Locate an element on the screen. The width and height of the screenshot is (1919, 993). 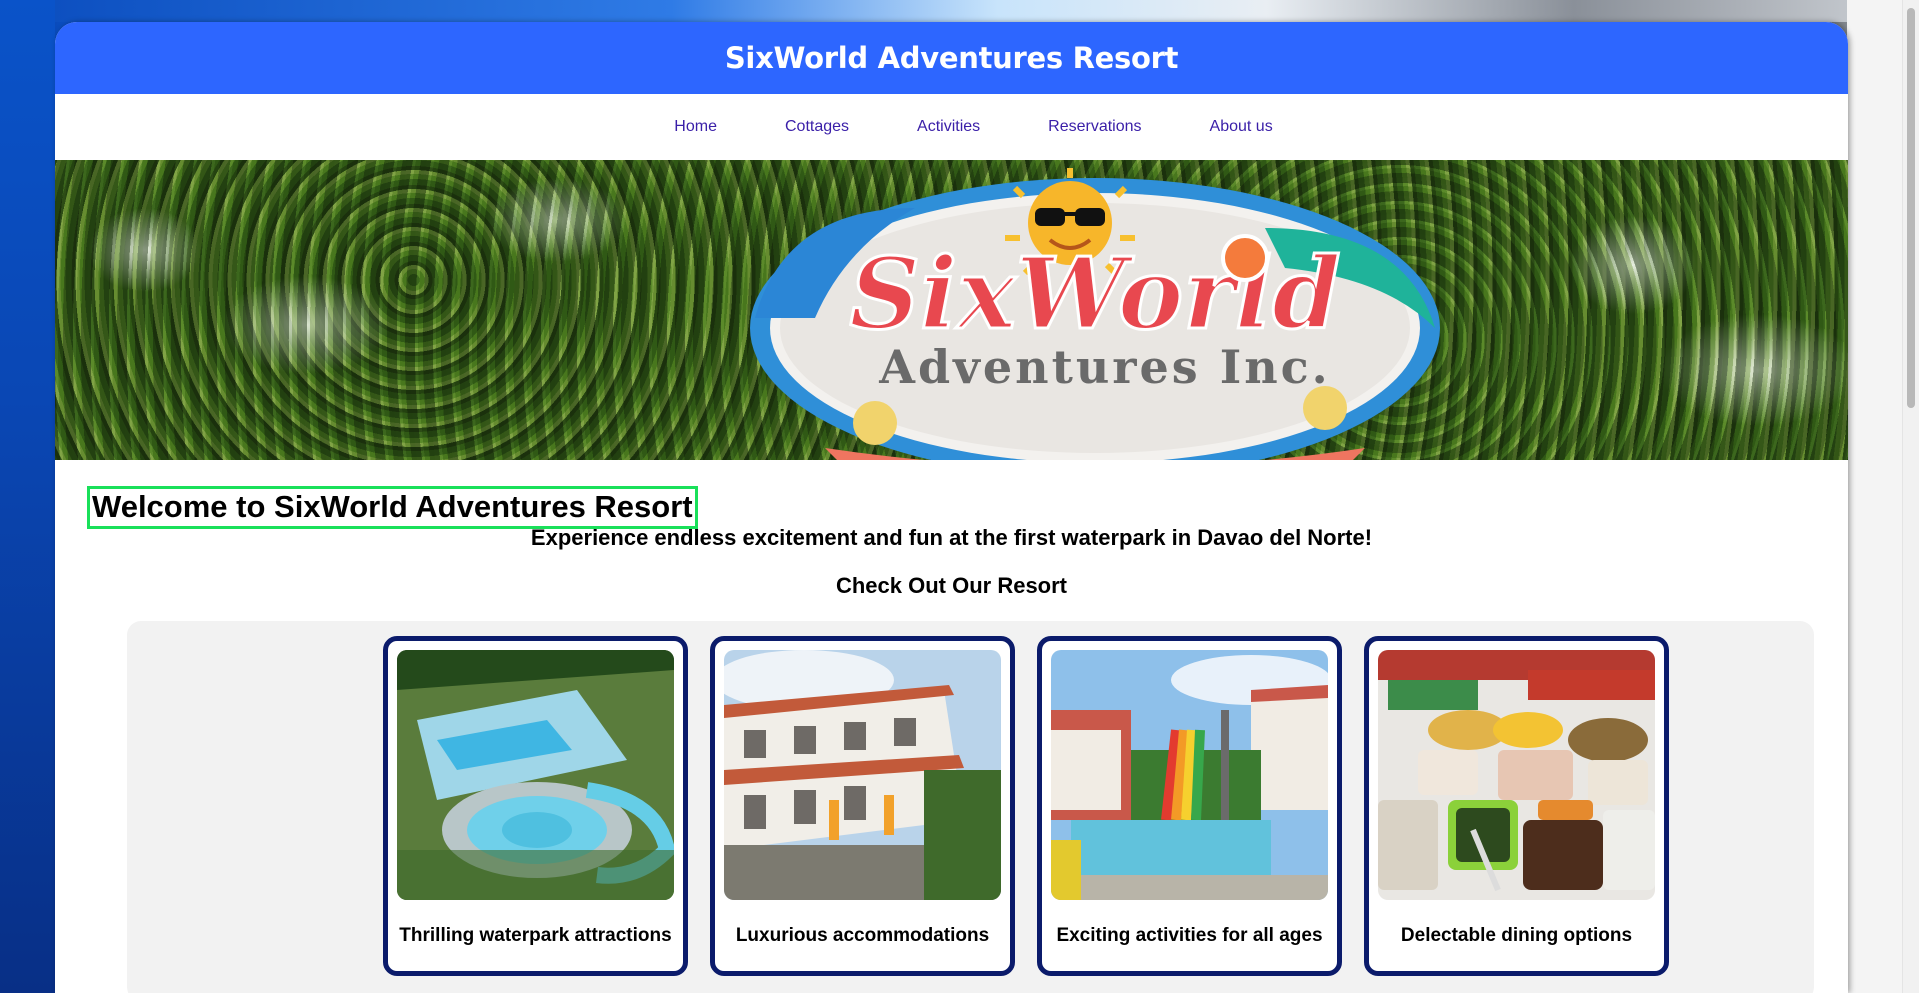
sign-sub-text: Adventures Inc. is located at coordinates (1104, 367).